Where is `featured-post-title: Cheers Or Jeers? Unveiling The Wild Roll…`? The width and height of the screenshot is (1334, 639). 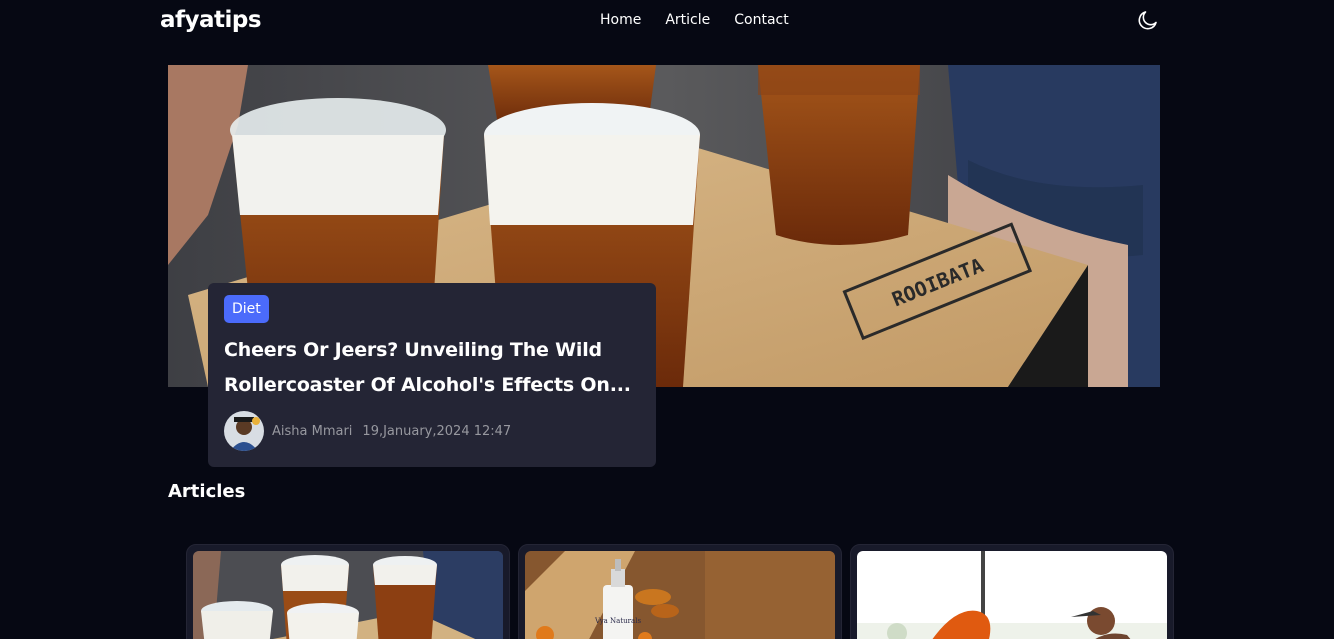 featured-post-title: Cheers Or Jeers? Unveiling The Wild Roll… is located at coordinates (432, 368).